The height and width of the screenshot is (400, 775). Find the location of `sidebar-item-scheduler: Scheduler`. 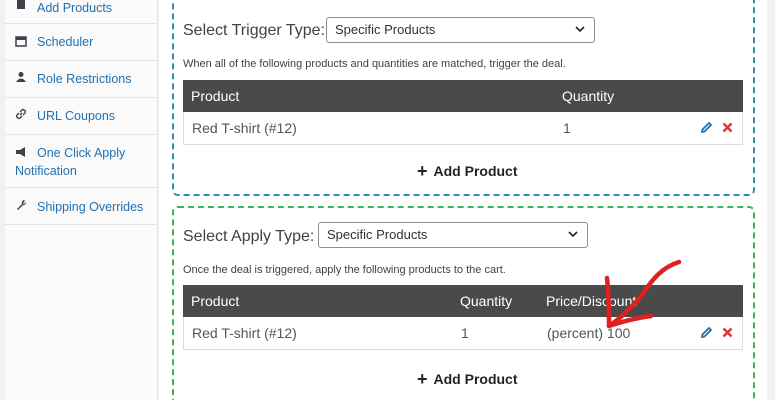

sidebar-item-scheduler: Scheduler is located at coordinates (81, 42).